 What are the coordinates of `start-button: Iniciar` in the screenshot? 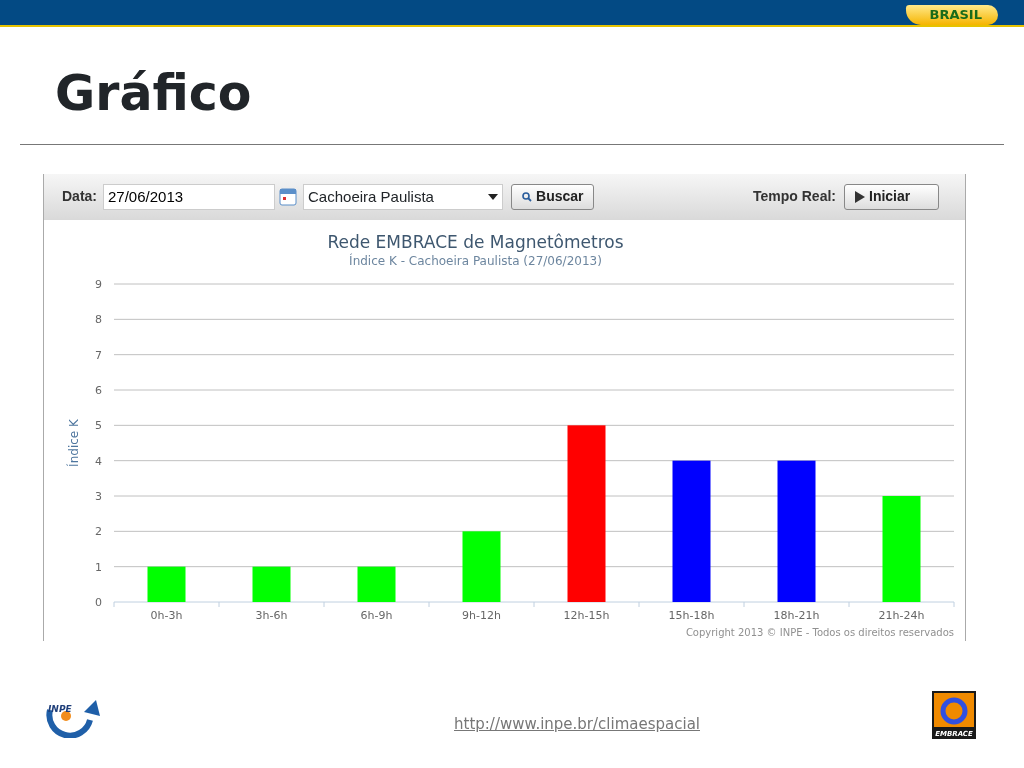 It's located at (891, 196).